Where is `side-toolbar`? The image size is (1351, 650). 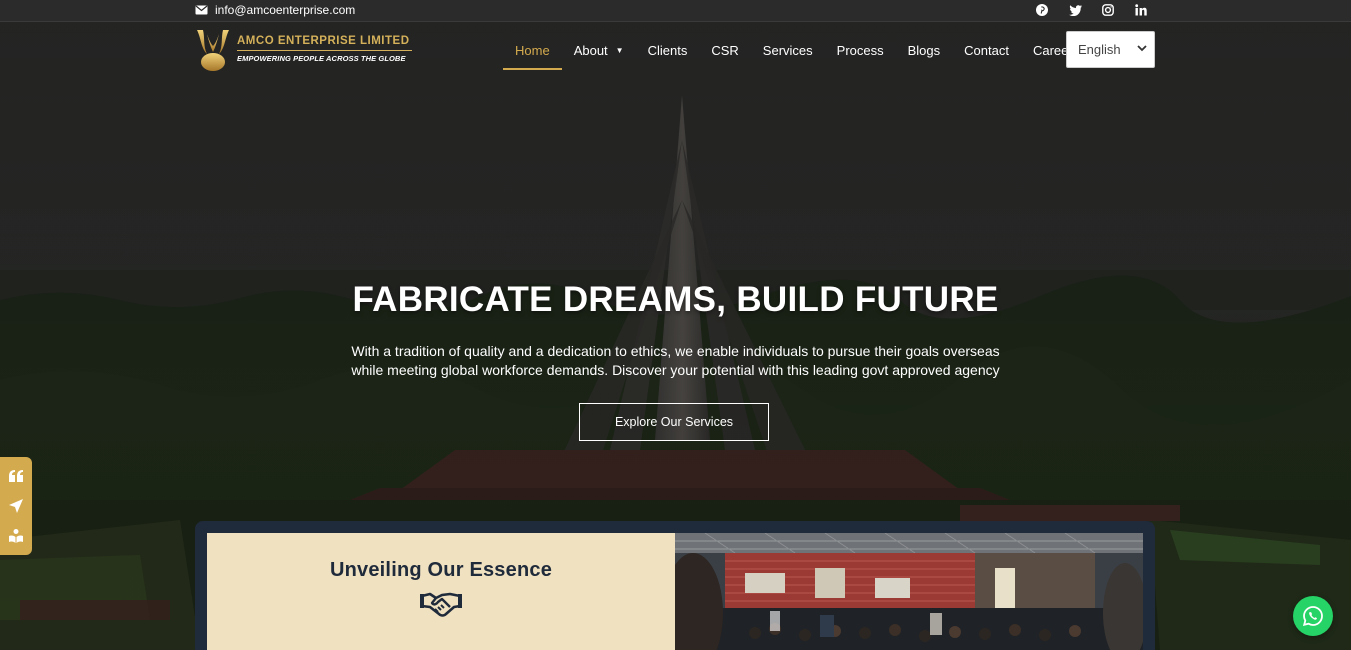
side-toolbar is located at coordinates (16, 506).